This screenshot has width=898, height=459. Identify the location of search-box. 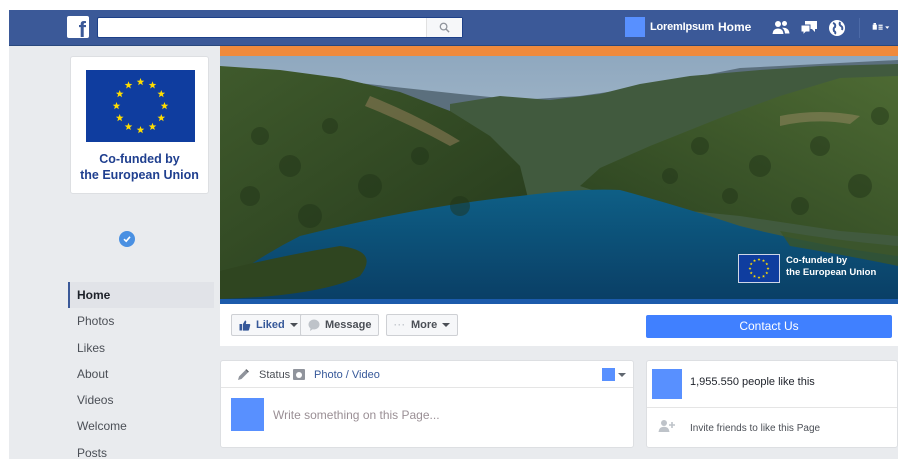
(280, 27).